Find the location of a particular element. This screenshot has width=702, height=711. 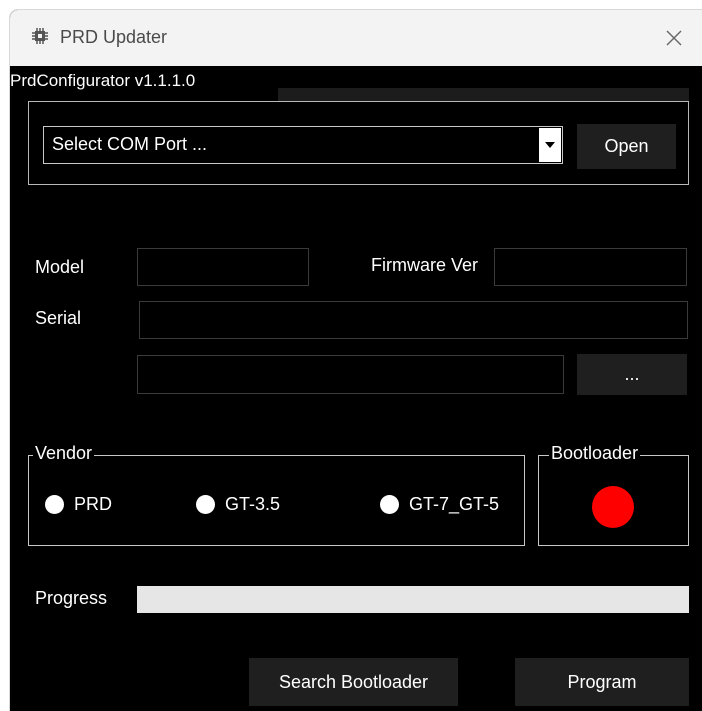

vendor-radio-prd: PRD is located at coordinates (78, 504).